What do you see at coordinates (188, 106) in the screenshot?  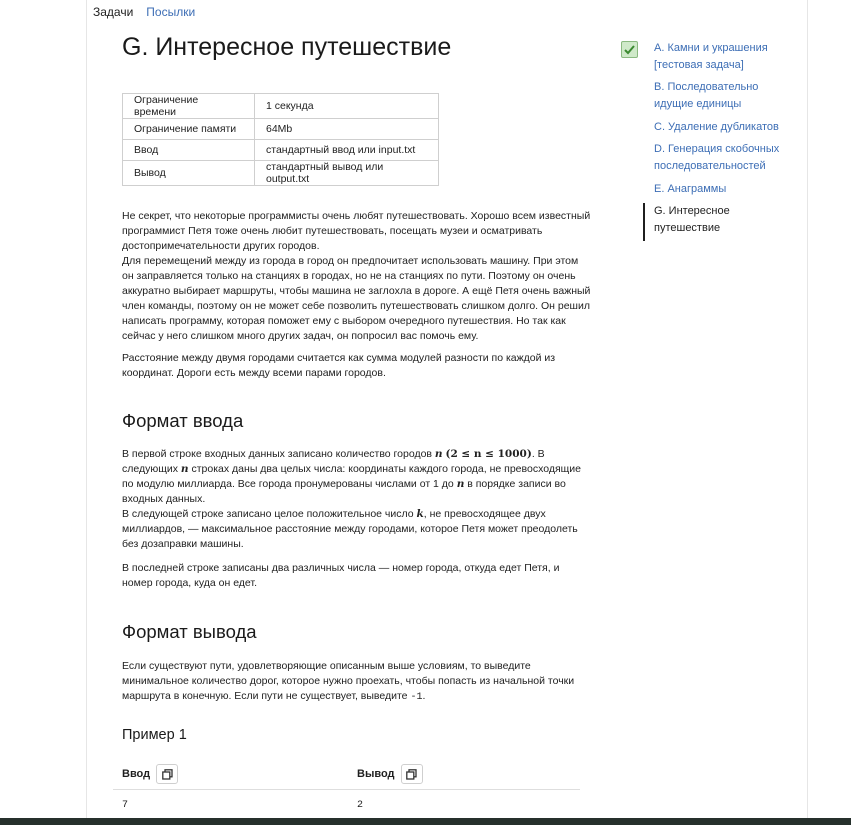 I see `limit-key: Ограничение времени` at bounding box center [188, 106].